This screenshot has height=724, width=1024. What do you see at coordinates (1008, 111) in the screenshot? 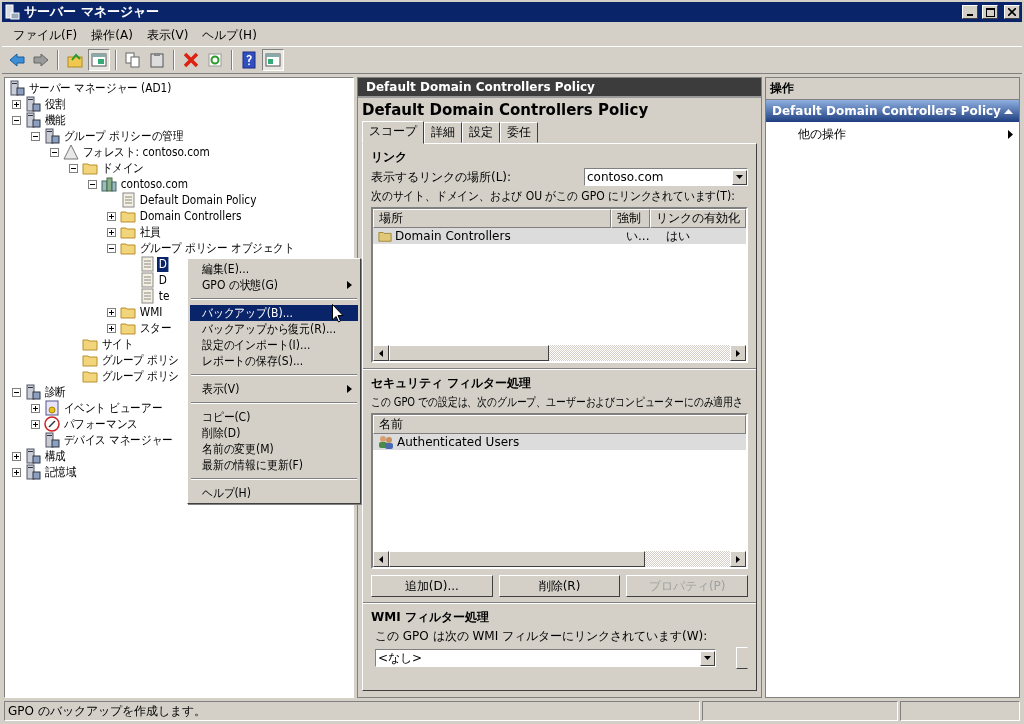
I see `collapse-arrow-icon` at bounding box center [1008, 111].